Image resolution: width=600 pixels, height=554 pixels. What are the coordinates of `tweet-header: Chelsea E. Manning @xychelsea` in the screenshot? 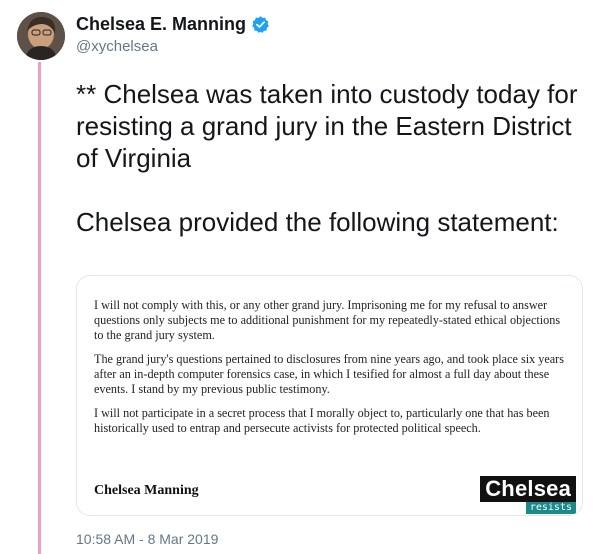 It's located at (173, 33).